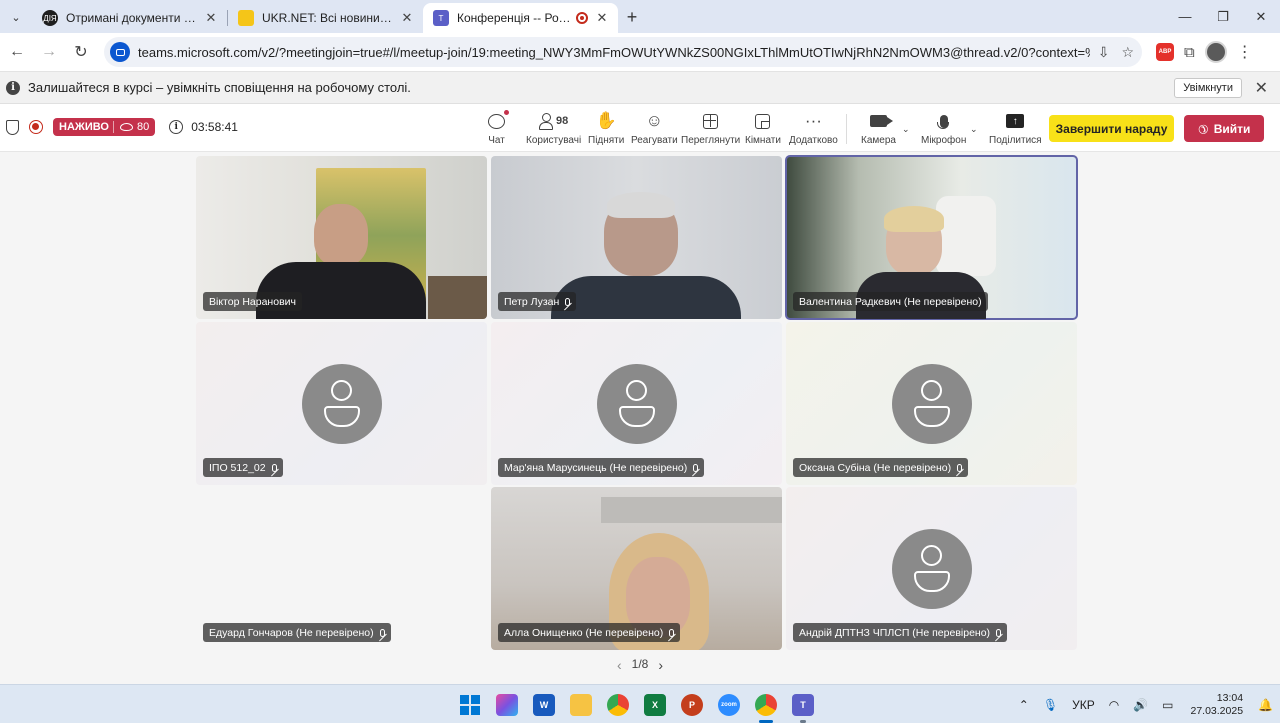  I want to click on back-icon: ←, so click(17, 52).